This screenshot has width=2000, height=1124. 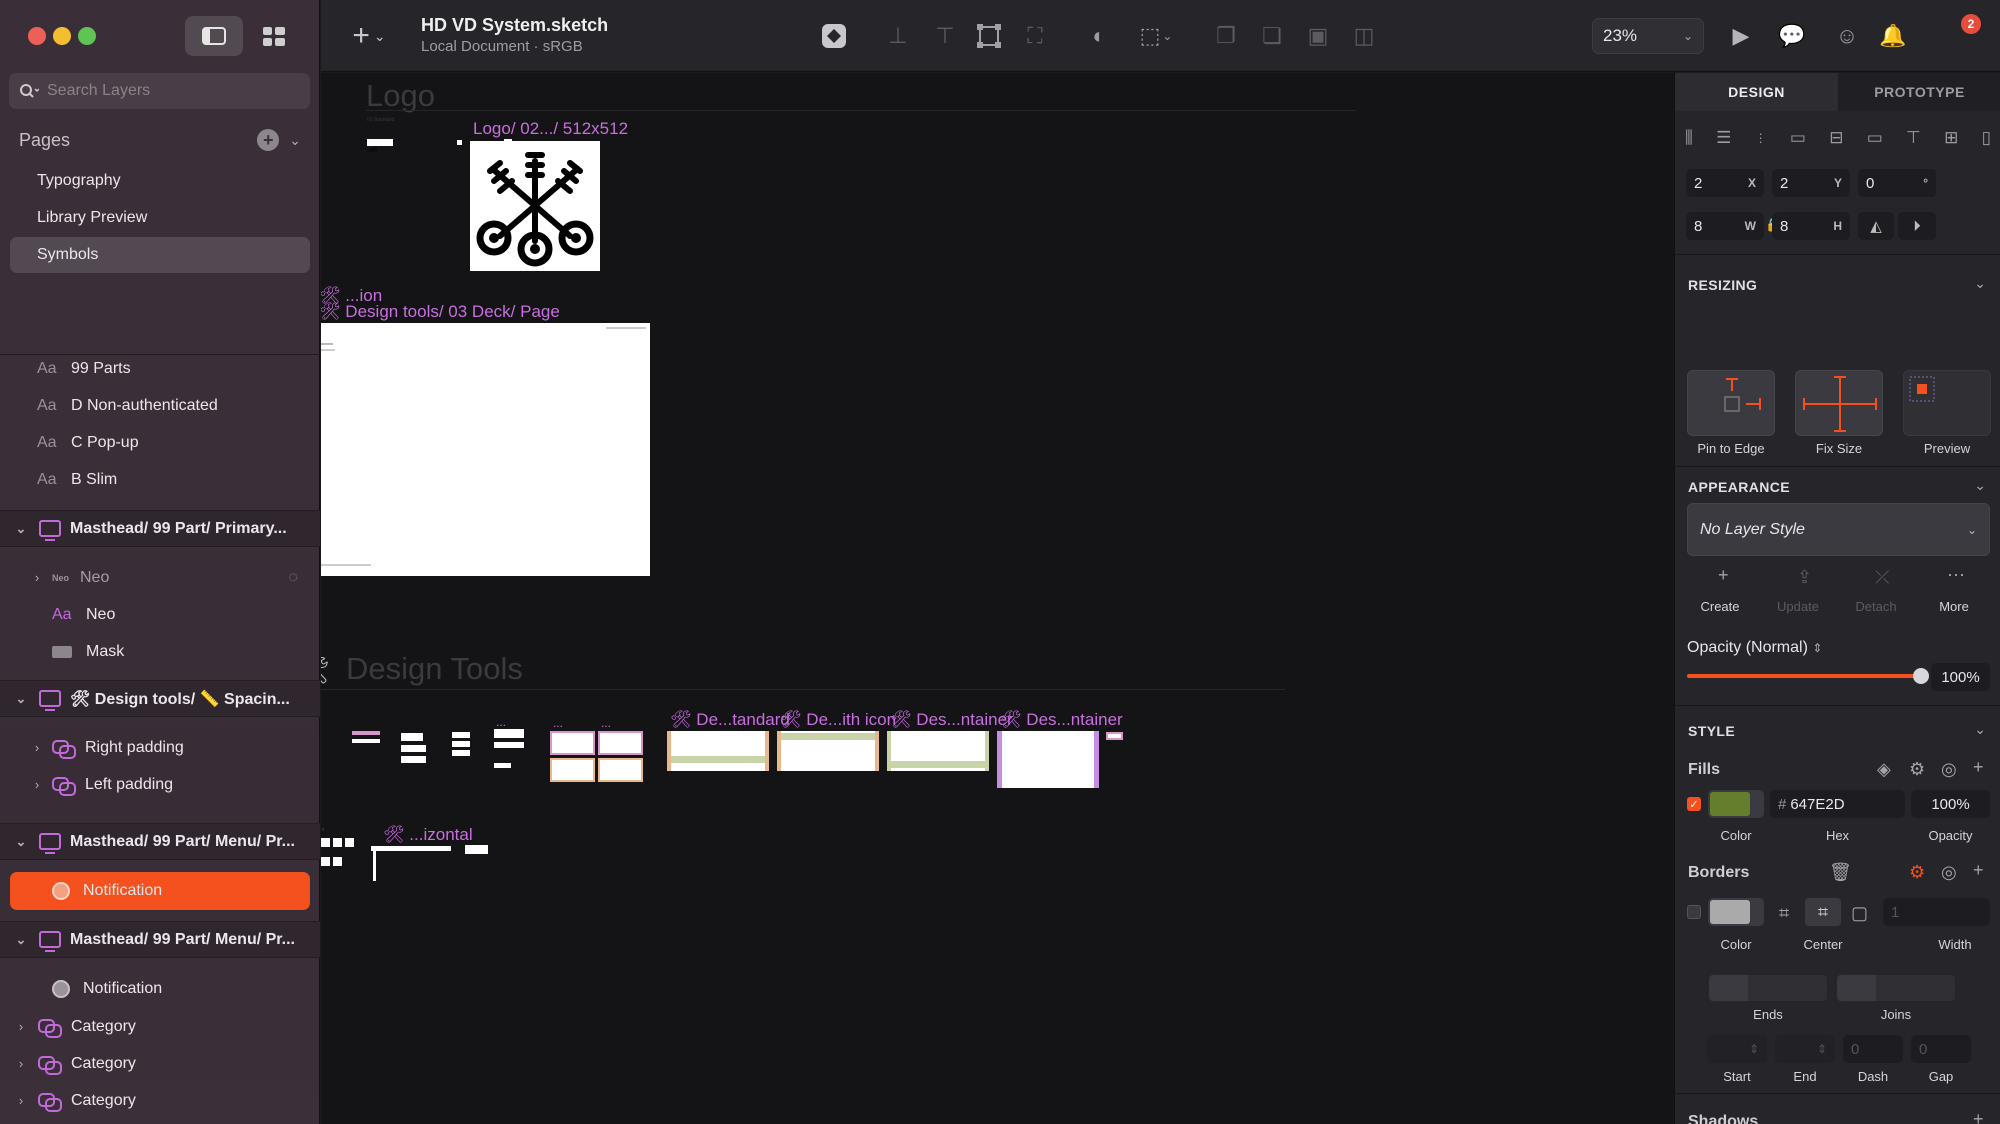 What do you see at coordinates (1741, 36) in the screenshot?
I see `preview-play-button: ▶` at bounding box center [1741, 36].